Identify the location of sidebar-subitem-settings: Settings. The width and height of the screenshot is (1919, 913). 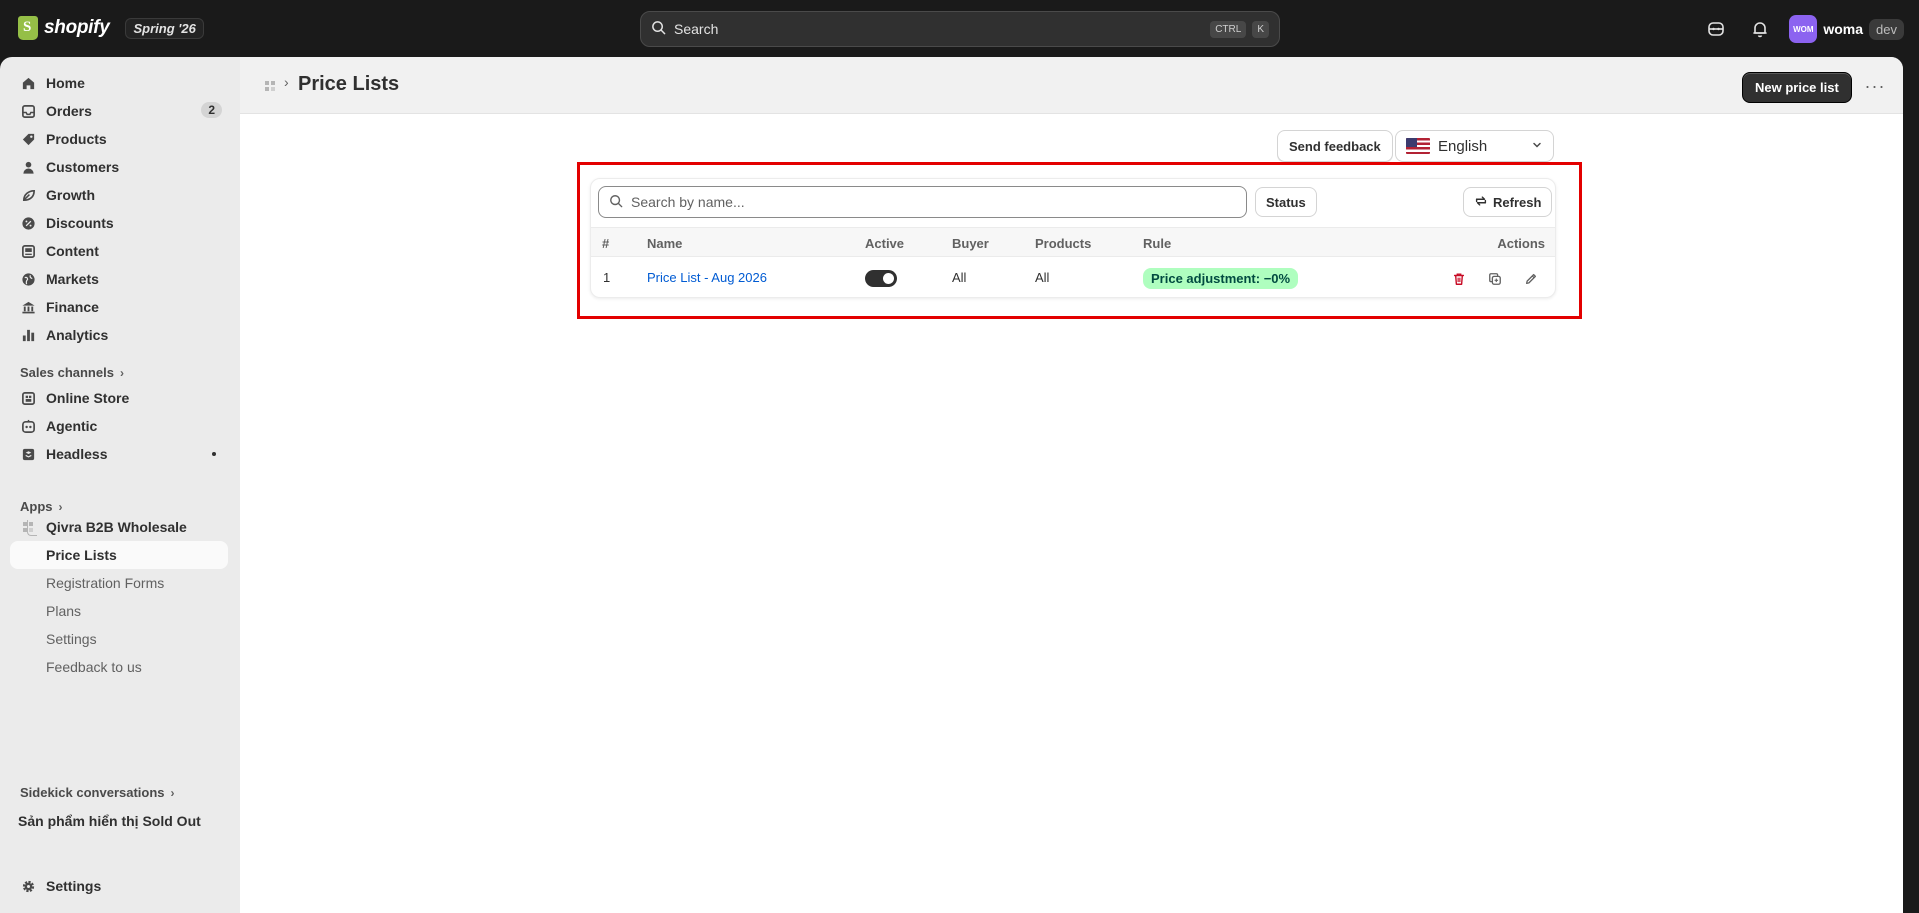
(119, 639).